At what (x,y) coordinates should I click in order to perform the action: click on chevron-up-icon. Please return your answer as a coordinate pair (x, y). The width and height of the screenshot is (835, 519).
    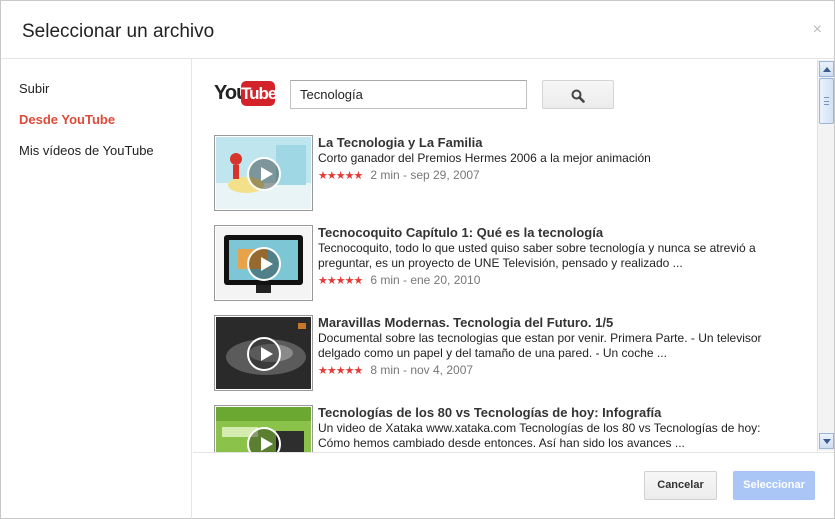
    Looking at the image, I should click on (827, 69).